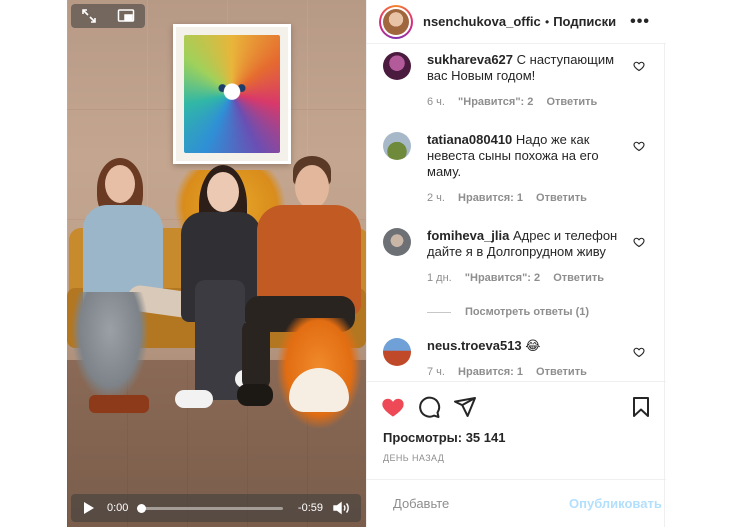 The width and height of the screenshot is (730, 527). I want to click on comment-meta: 2 ч. Нравится: 1 Ответить, so click(512, 198).